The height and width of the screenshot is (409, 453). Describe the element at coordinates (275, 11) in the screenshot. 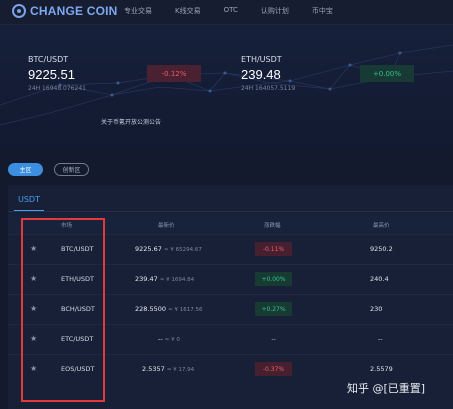

I see `nav-subscription: 认购计划` at that location.